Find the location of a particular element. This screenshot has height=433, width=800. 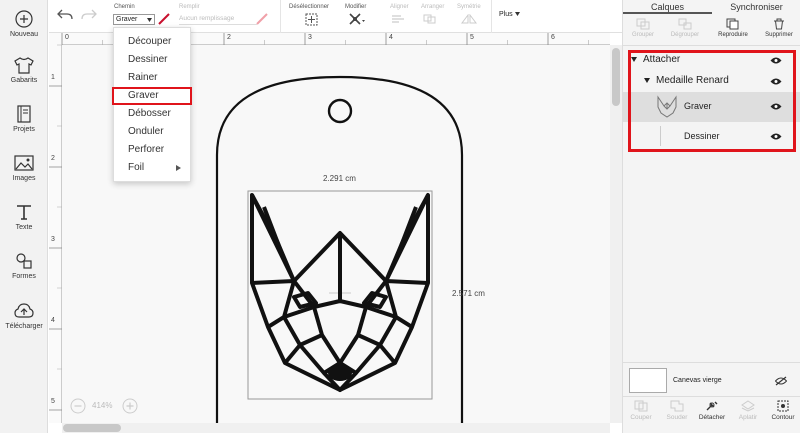

modifier-icon is located at coordinates (357, 19).